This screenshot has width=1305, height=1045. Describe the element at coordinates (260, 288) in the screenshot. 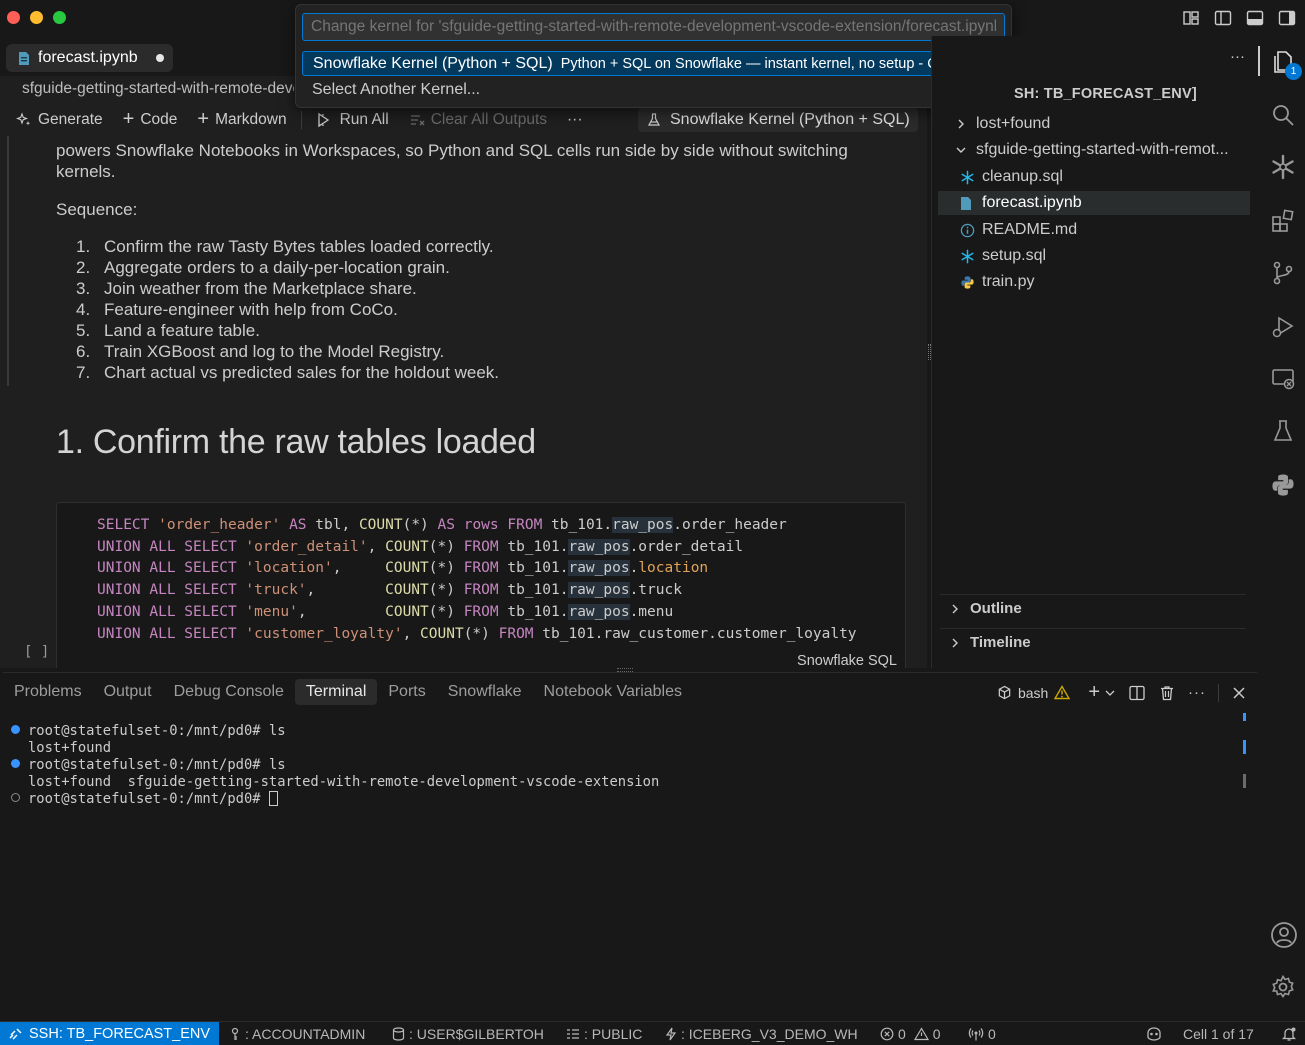

I see `step-text: Join weather from the Marketplace share.` at that location.